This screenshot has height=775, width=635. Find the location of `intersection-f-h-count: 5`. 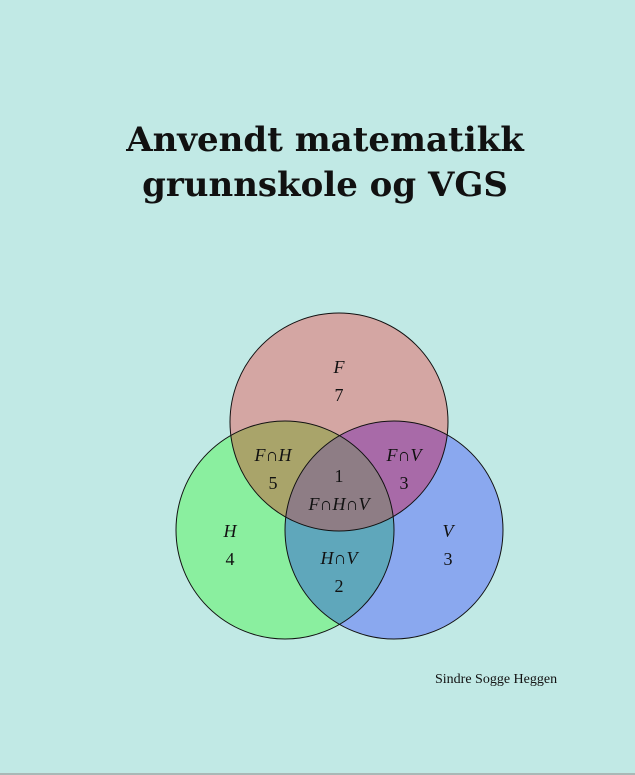

intersection-f-h-count: 5 is located at coordinates (273, 483).